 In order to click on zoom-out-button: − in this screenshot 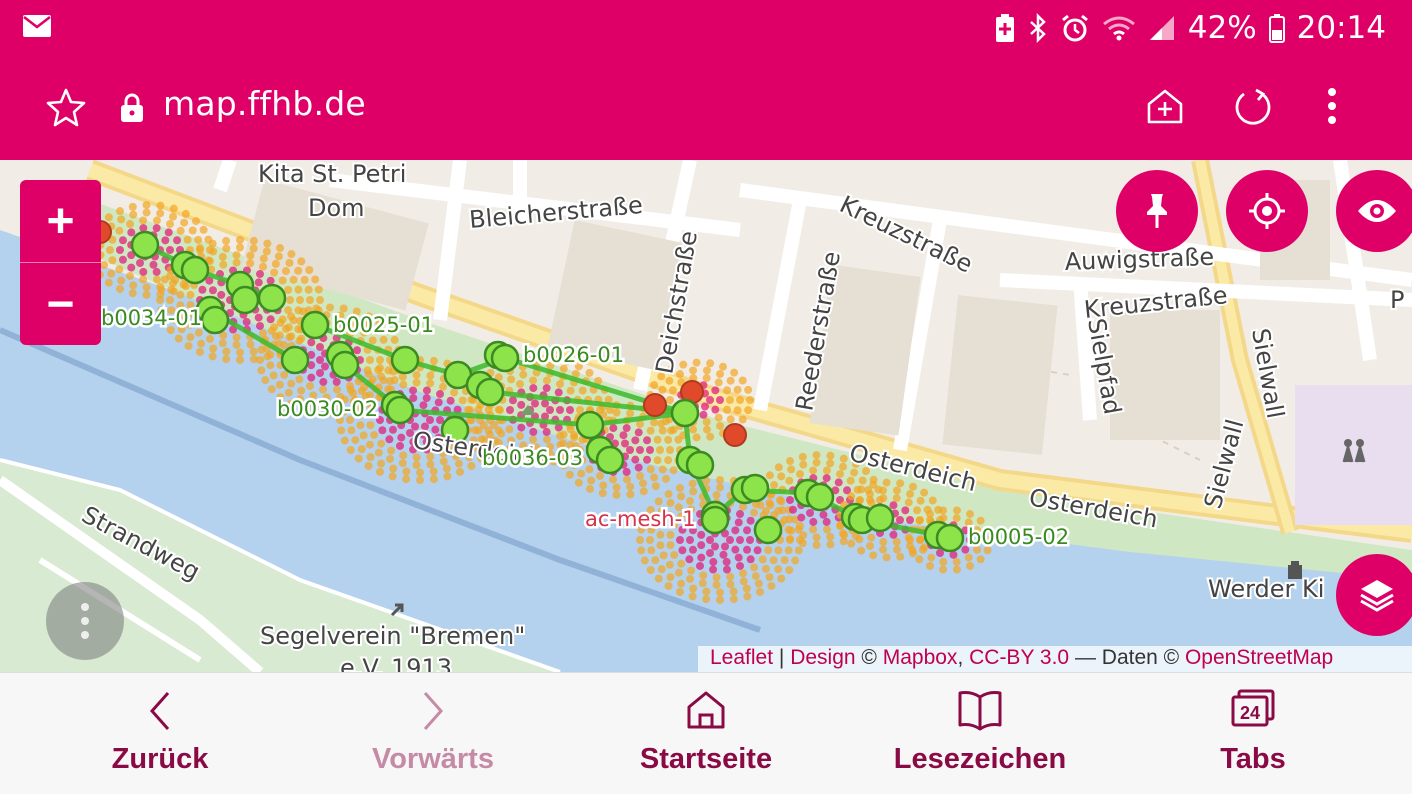, I will do `click(60, 304)`.